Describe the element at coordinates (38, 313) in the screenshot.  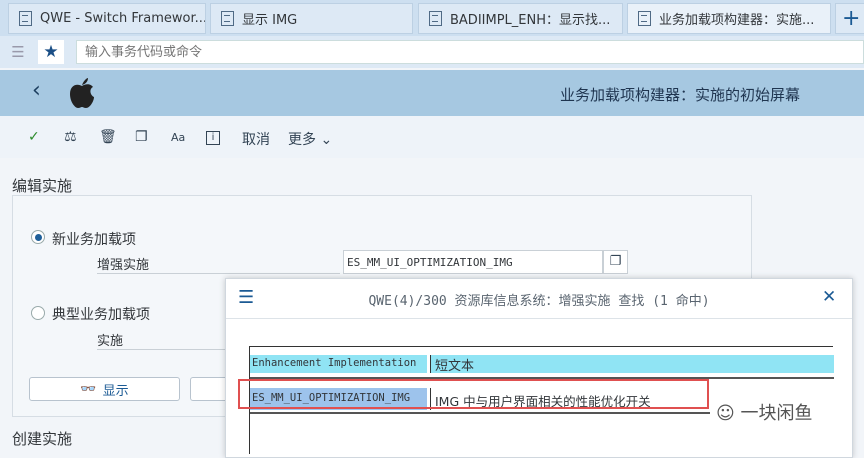
I see `radio-classic-badi` at that location.